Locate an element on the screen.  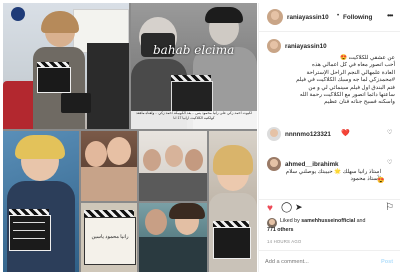
caption-line: واسكنه فسيح جناته فنان عظيم is located at coordinates (359, 102).